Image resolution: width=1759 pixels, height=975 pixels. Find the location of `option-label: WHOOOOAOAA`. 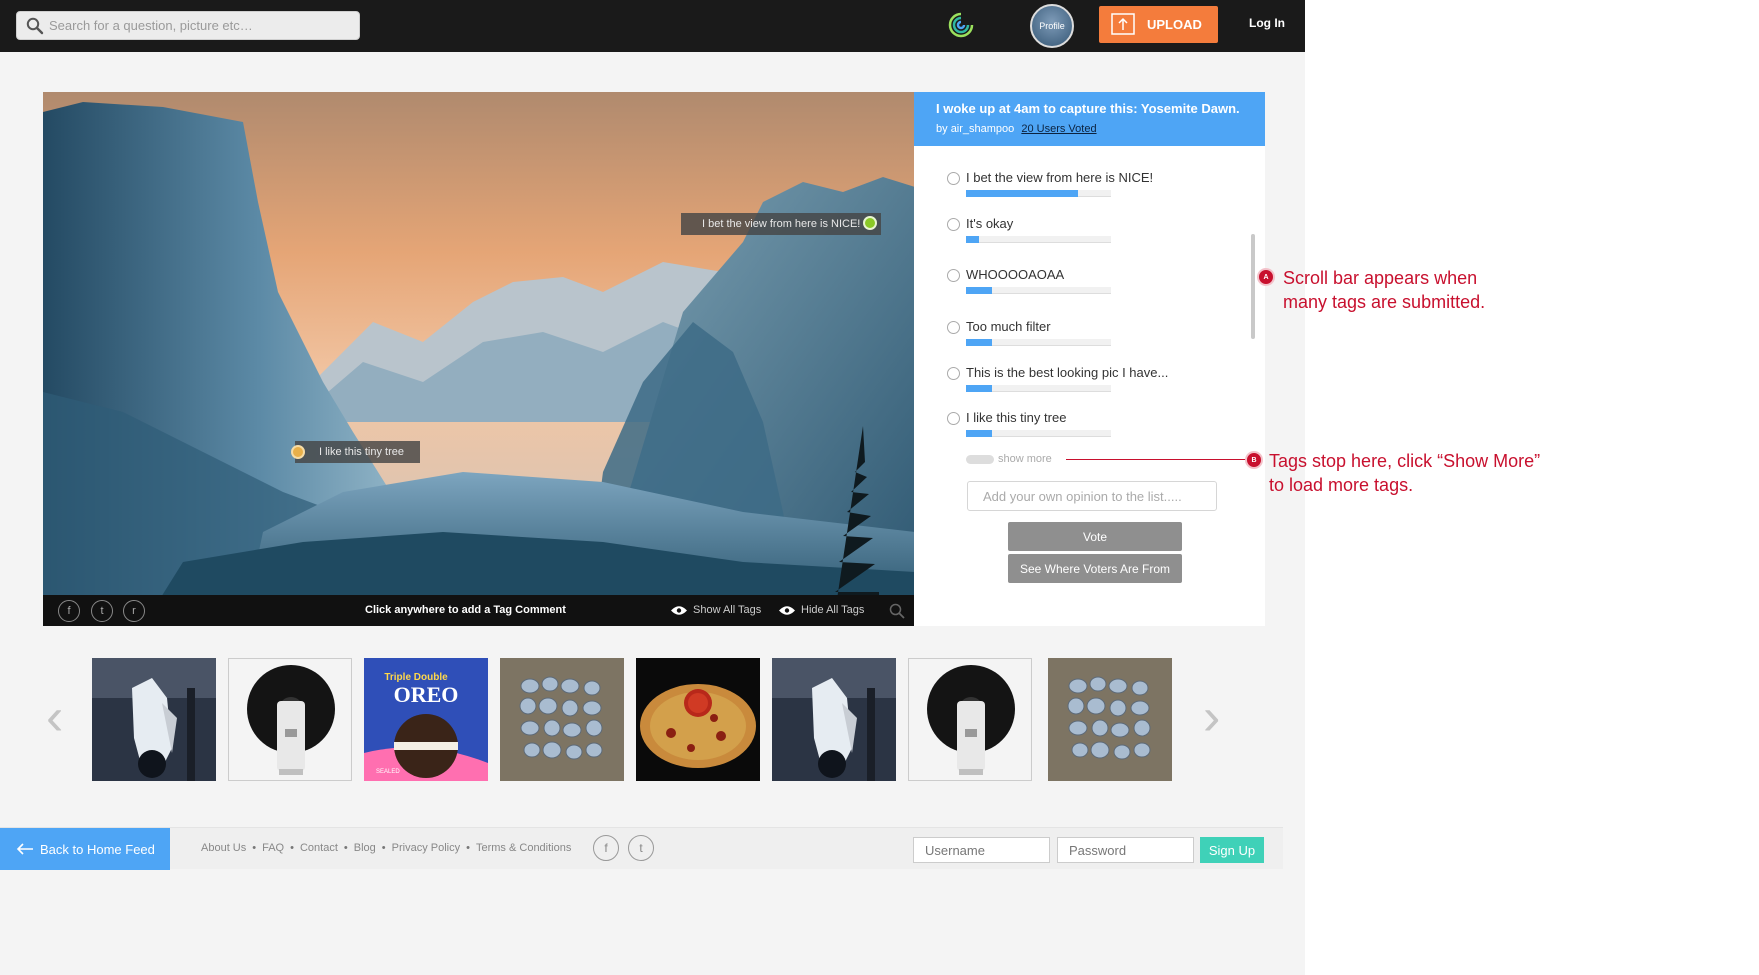

option-label: WHOOOOAOAA is located at coordinates (1015, 274).